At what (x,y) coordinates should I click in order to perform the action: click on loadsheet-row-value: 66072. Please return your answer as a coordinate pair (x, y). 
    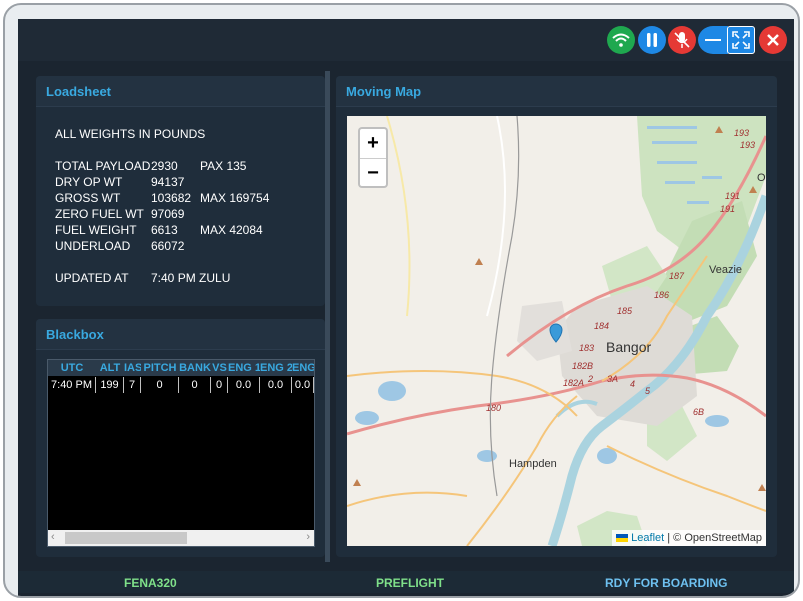
    Looking at the image, I should click on (168, 246).